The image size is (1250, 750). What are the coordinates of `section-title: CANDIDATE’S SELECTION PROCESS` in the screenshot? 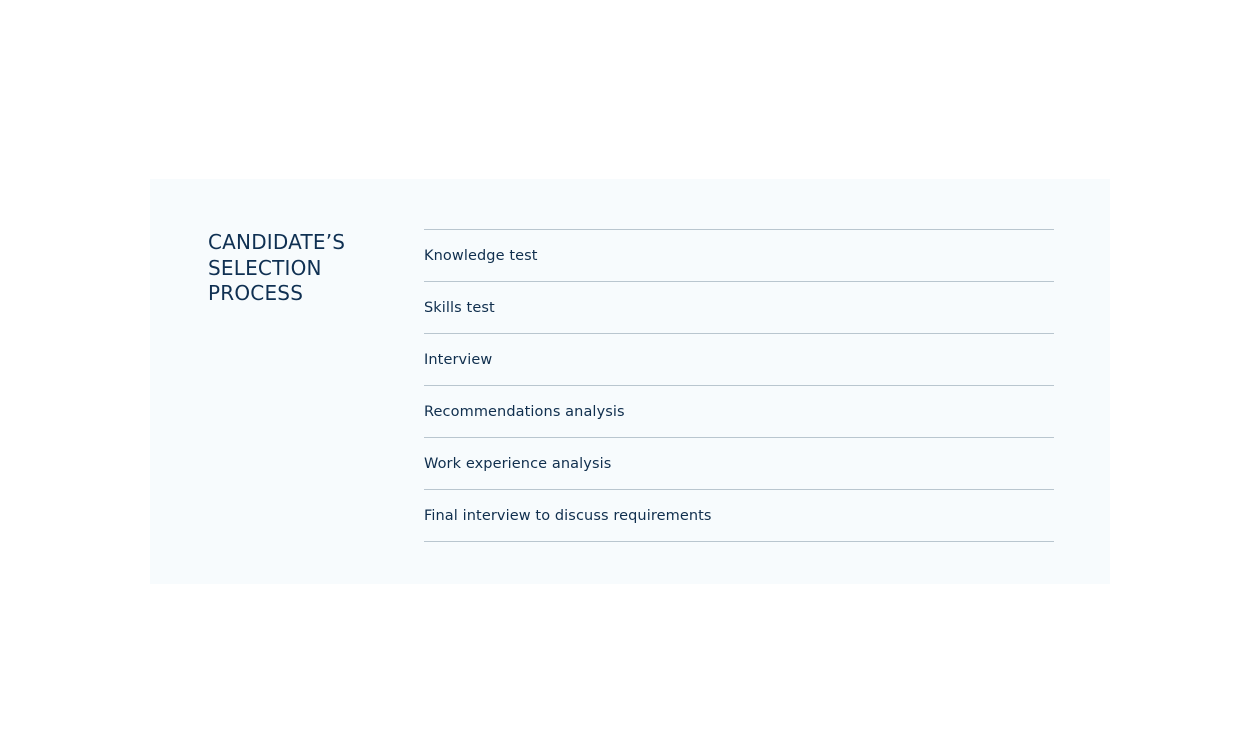 It's located at (293, 268).